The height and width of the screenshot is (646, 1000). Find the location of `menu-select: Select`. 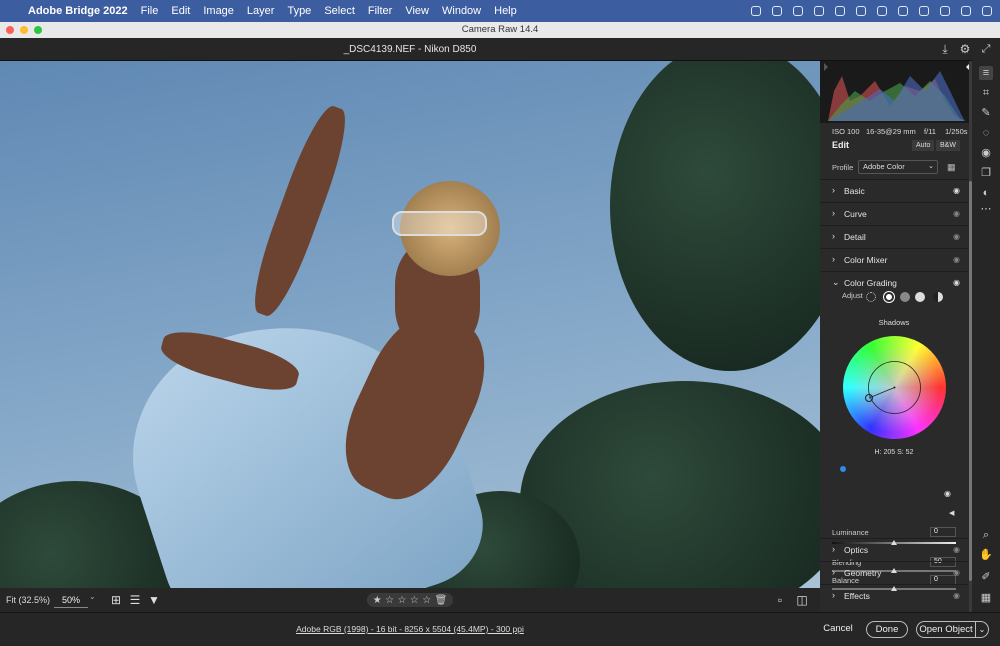

menu-select: Select is located at coordinates (339, 11).